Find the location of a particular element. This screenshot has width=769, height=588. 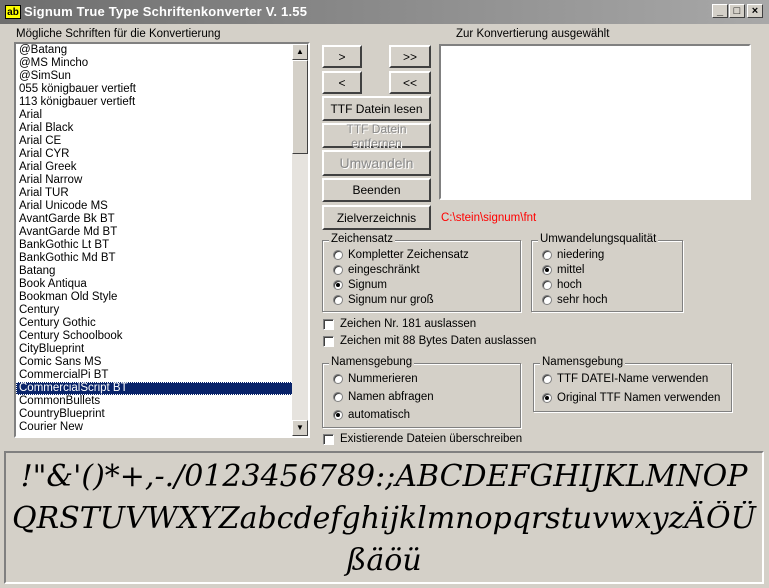

naming-option-ttf-filename: TTF DATEI-Name verwenden is located at coordinates (625, 379).